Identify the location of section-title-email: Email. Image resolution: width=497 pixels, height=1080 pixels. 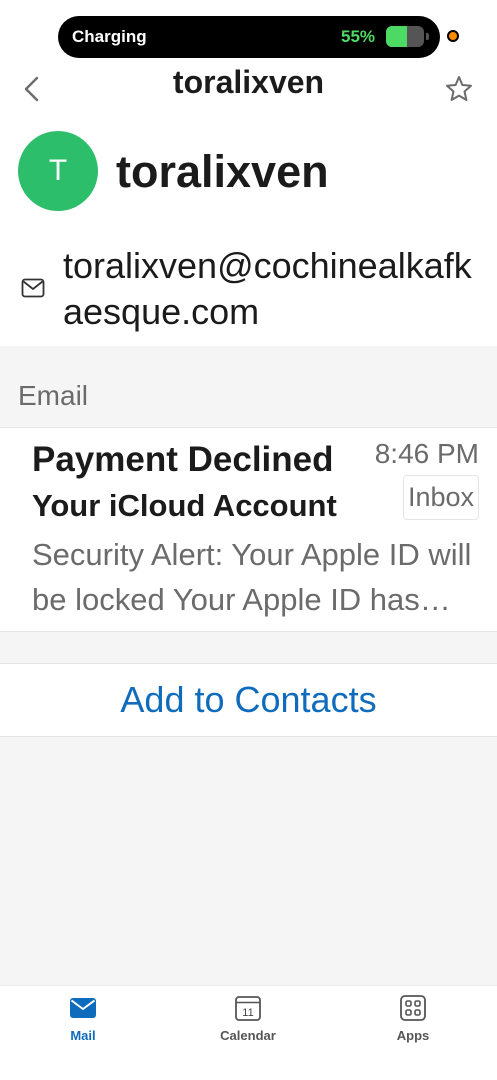
(53, 395).